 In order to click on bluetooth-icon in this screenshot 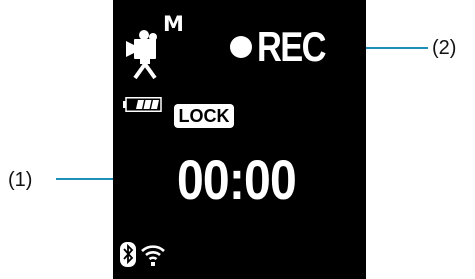, I will do `click(128, 254)`.